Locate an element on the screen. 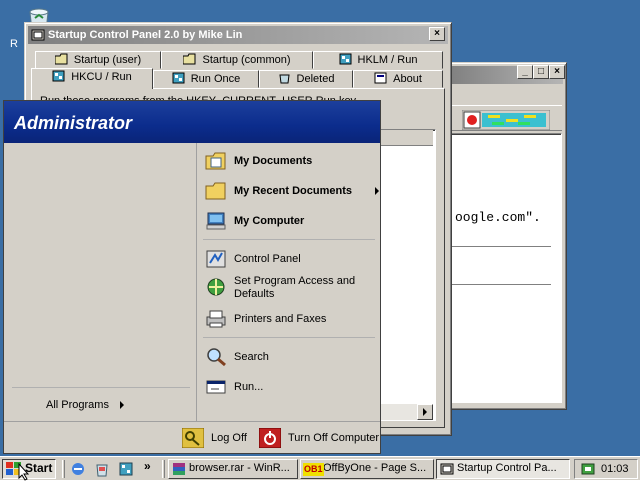  item-label: Search is located at coordinates (251, 357).